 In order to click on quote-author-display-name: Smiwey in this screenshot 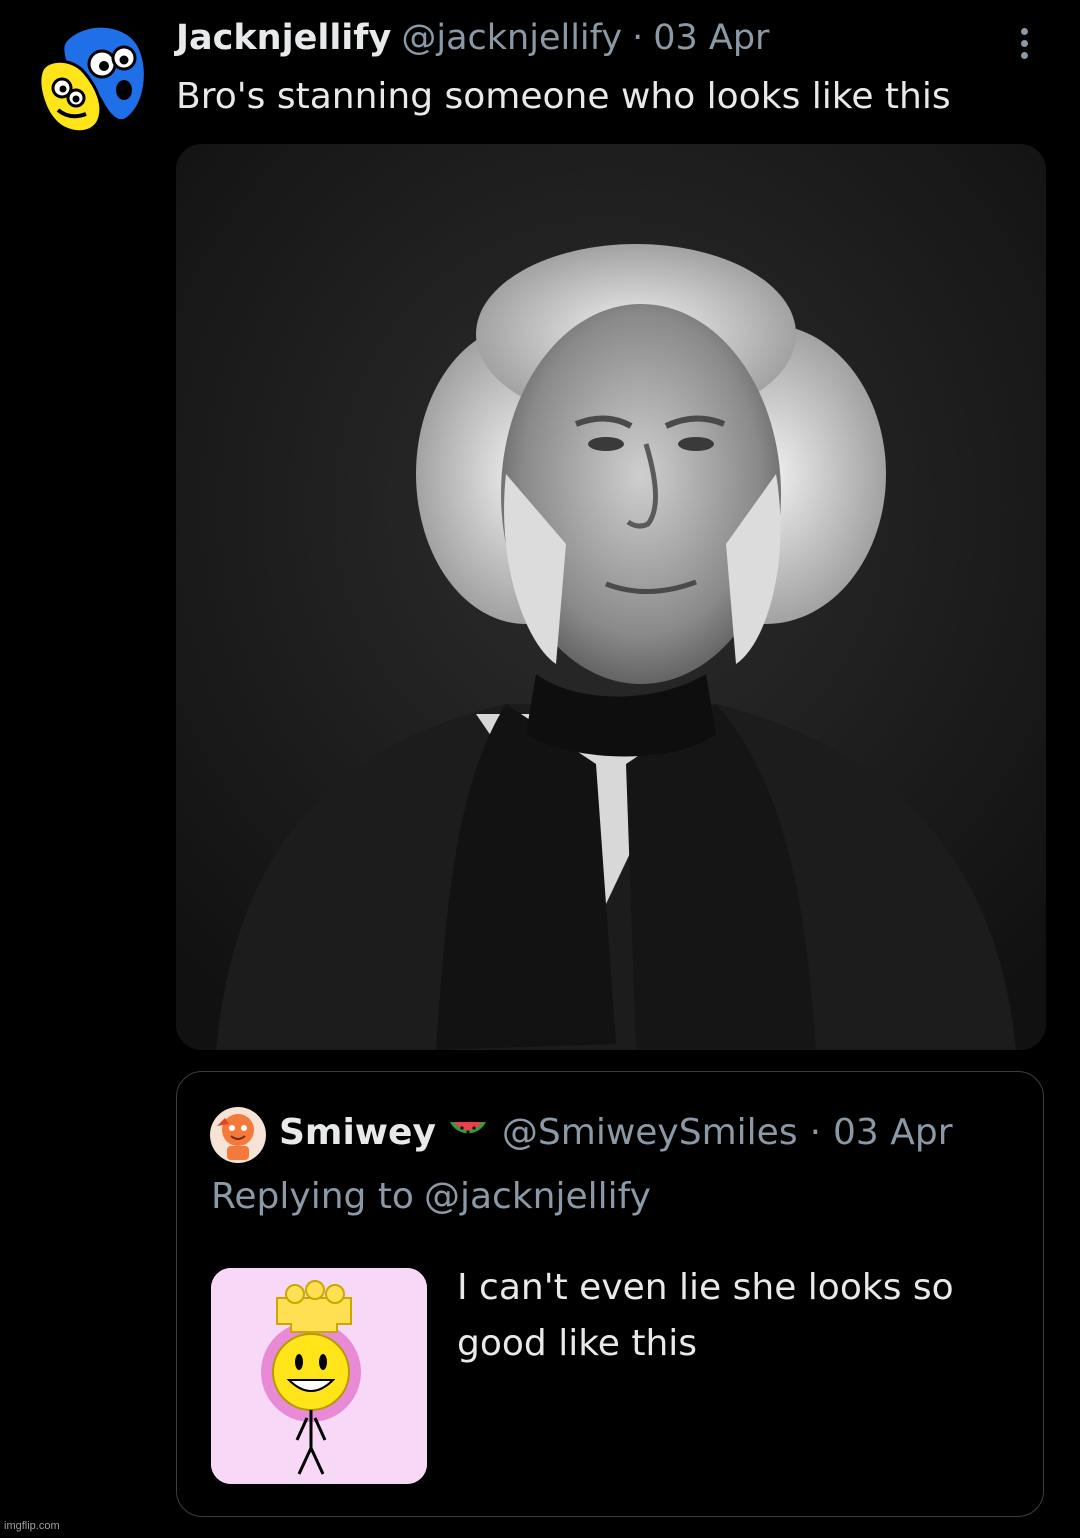, I will do `click(357, 1132)`.